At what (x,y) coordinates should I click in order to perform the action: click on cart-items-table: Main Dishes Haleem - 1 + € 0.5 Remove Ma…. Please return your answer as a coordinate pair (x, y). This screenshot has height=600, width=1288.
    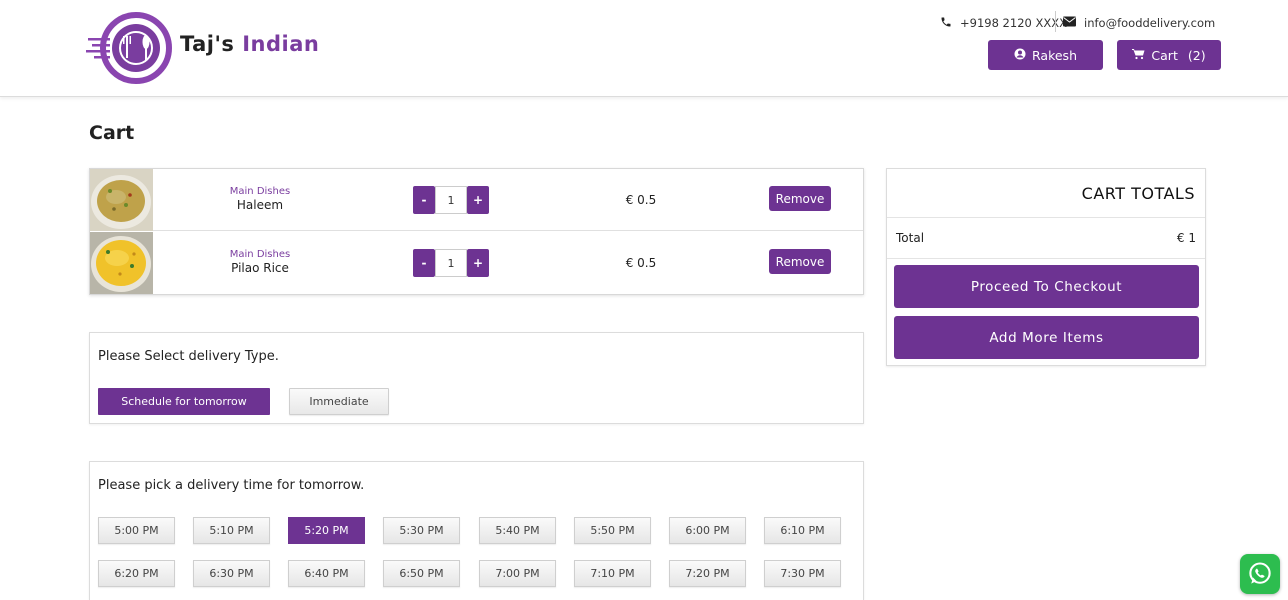
    Looking at the image, I should click on (476, 231).